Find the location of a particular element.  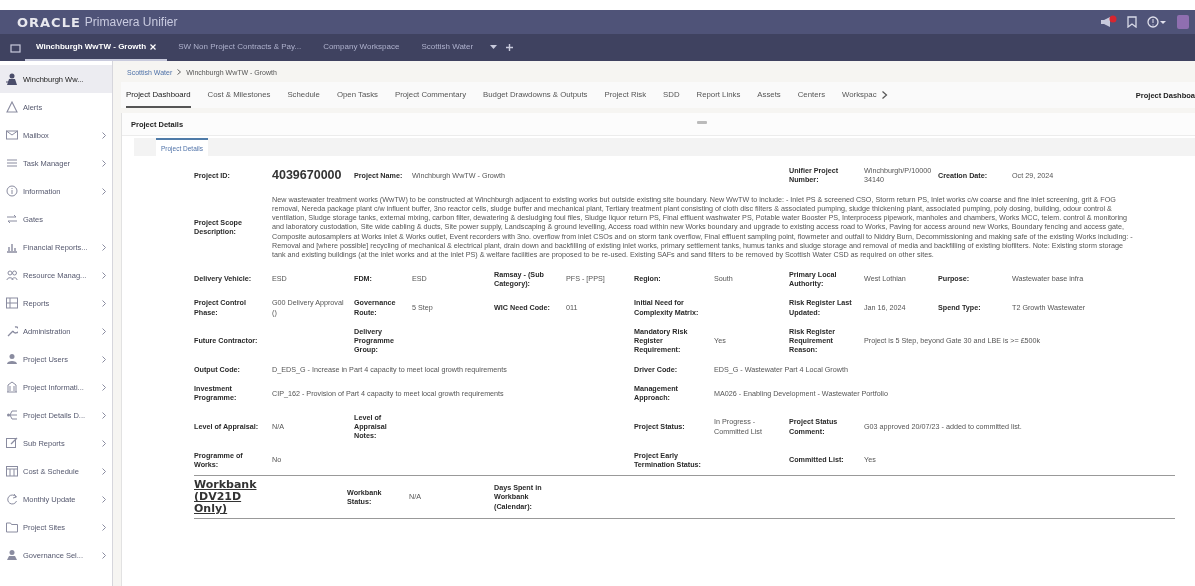

chart-icon is located at coordinates (12, 247).